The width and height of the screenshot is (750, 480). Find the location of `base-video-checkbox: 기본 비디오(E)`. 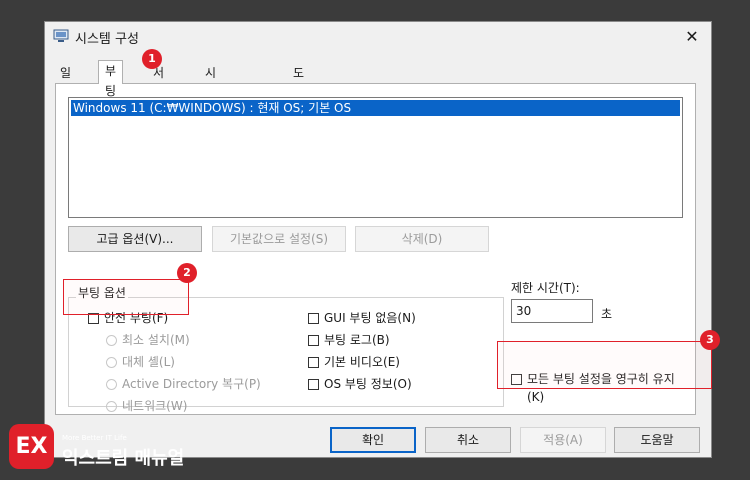

base-video-checkbox: 기본 비디오(E) is located at coordinates (354, 362).